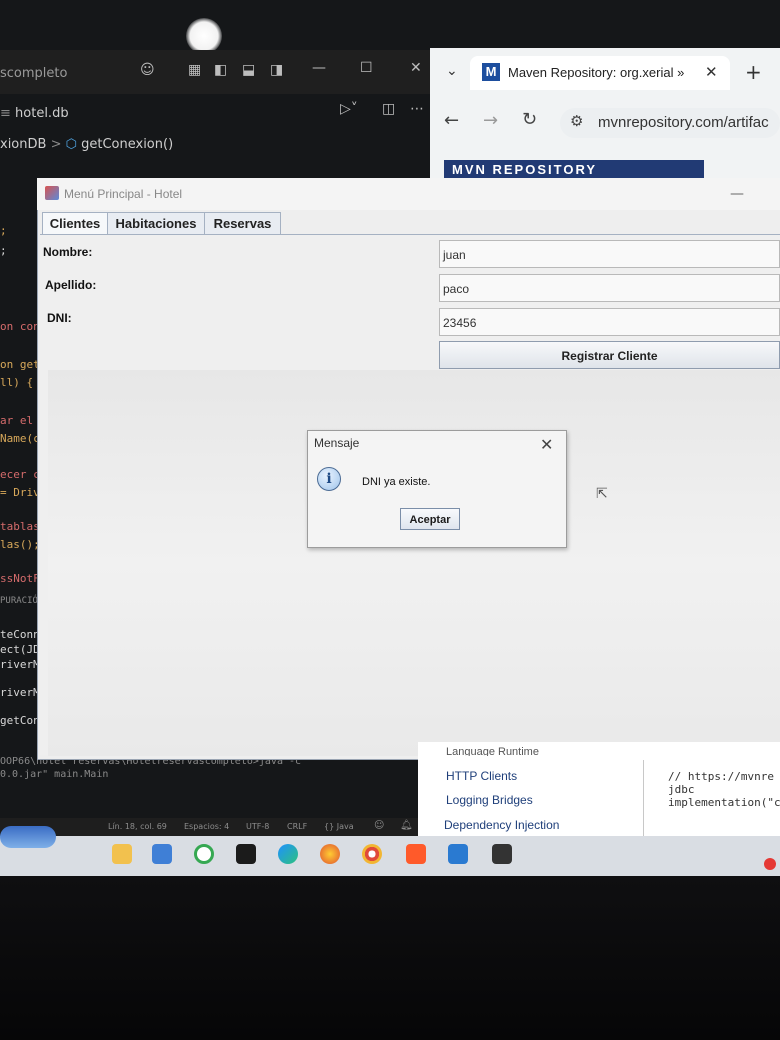 The height and width of the screenshot is (1040, 780). Describe the element at coordinates (220, 70) in the screenshot. I see `sidebar-toggle-icon: ◧` at that location.